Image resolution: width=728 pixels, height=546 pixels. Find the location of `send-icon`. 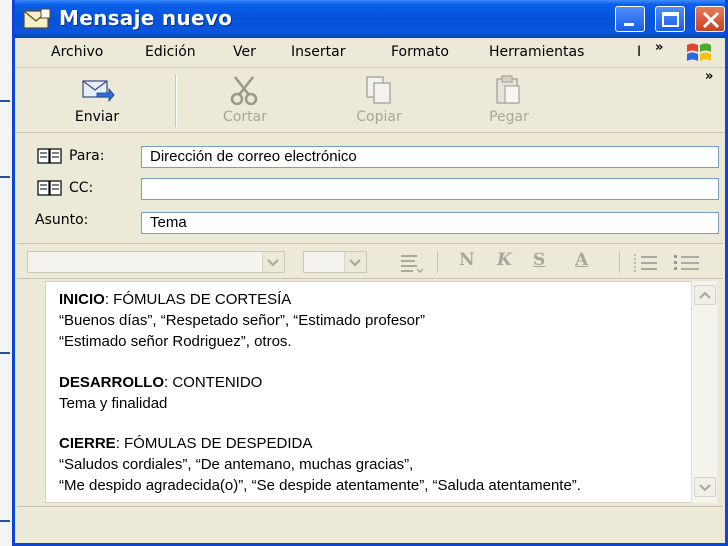

send-icon is located at coordinates (98, 91).